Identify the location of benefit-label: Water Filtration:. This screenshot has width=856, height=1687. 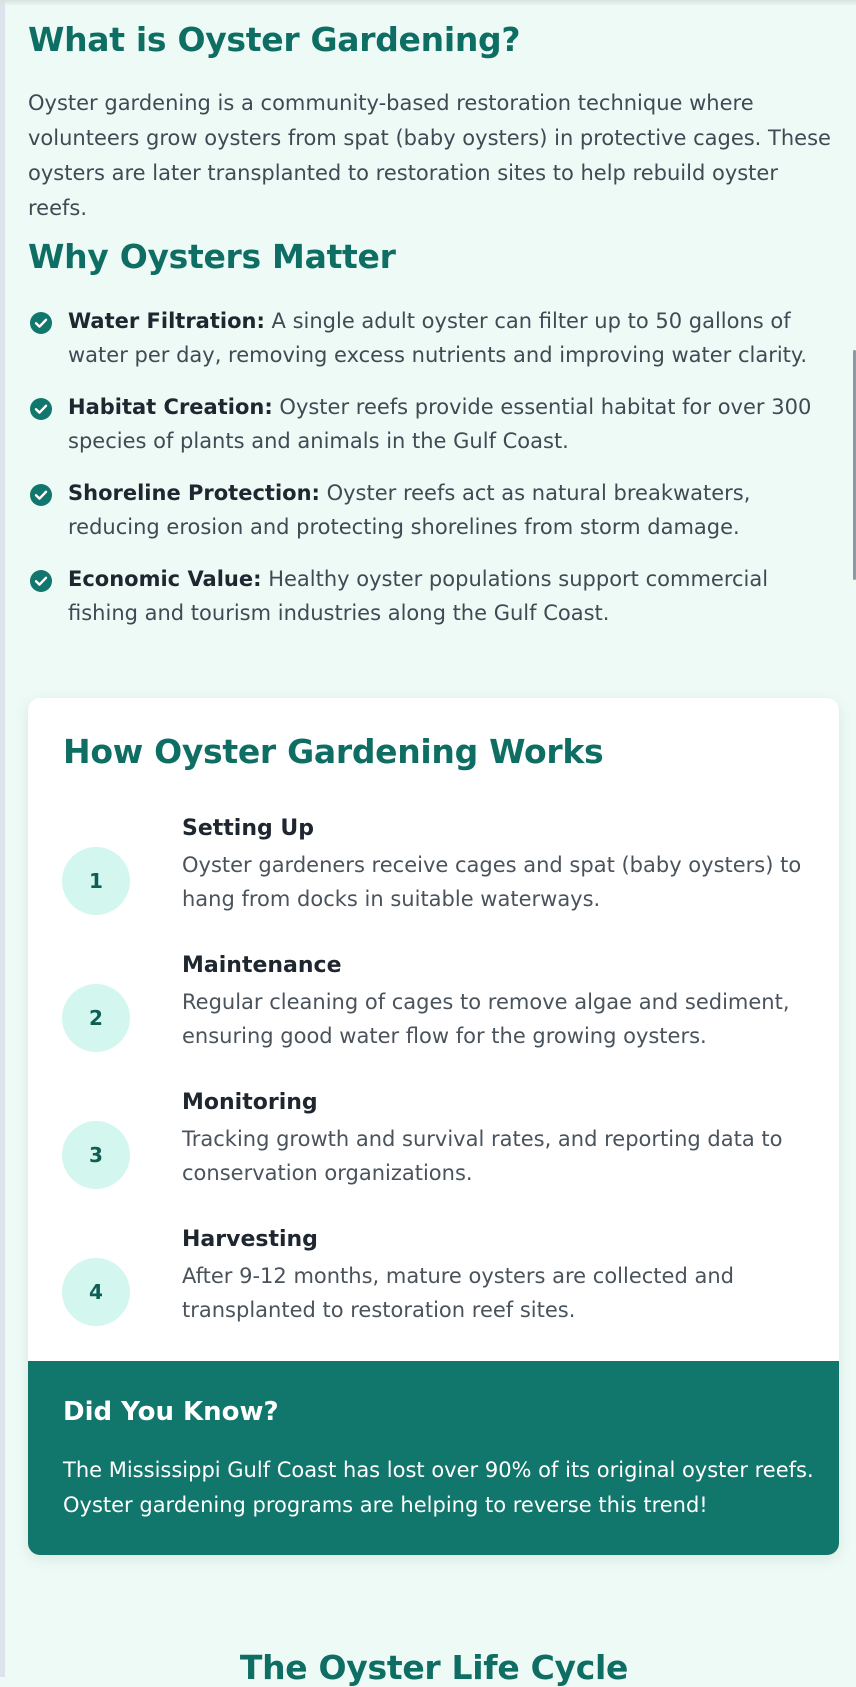
(166, 321).